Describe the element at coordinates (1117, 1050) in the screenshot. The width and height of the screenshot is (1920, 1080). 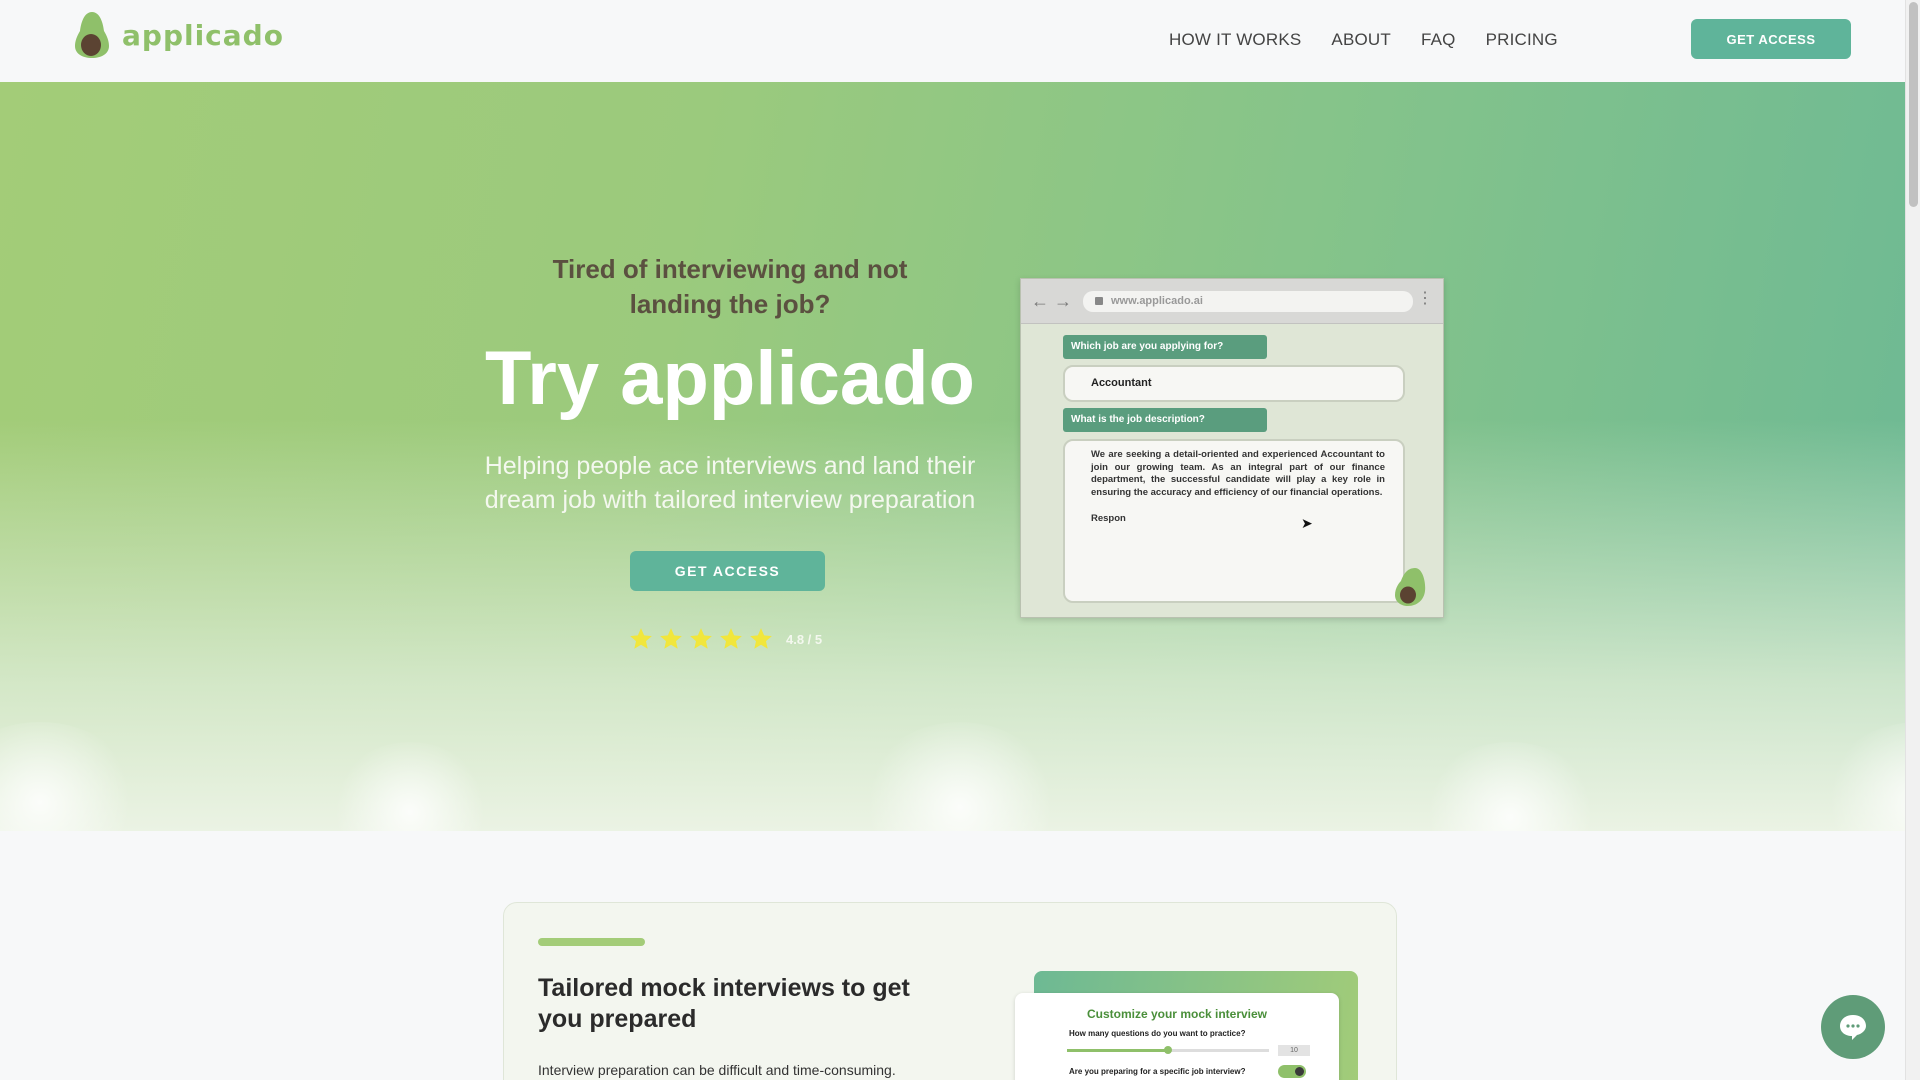
I see `slider-fill` at that location.